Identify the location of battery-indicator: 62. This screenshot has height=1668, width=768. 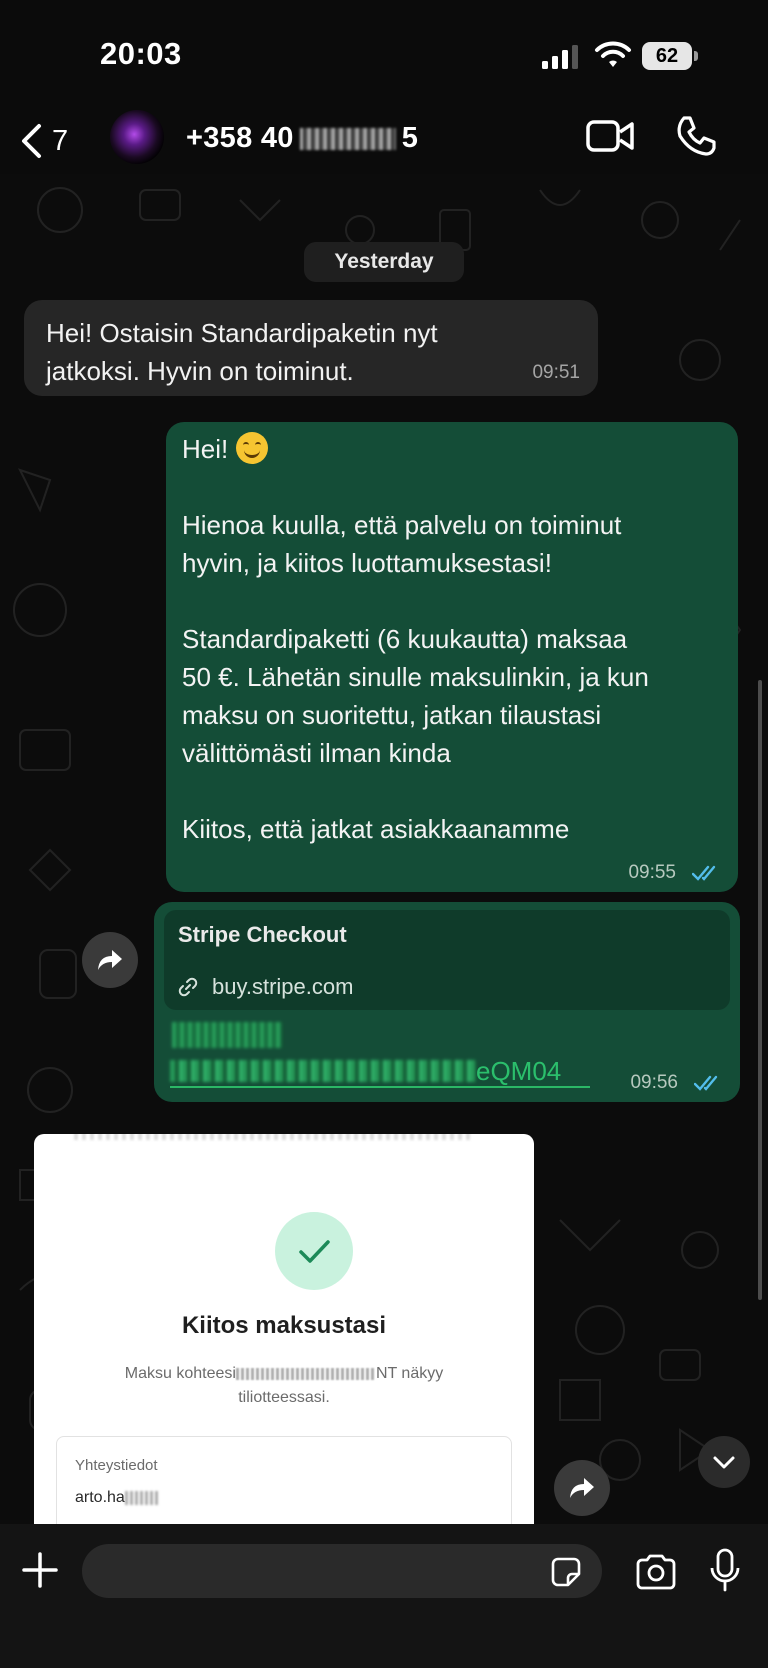
(667, 56).